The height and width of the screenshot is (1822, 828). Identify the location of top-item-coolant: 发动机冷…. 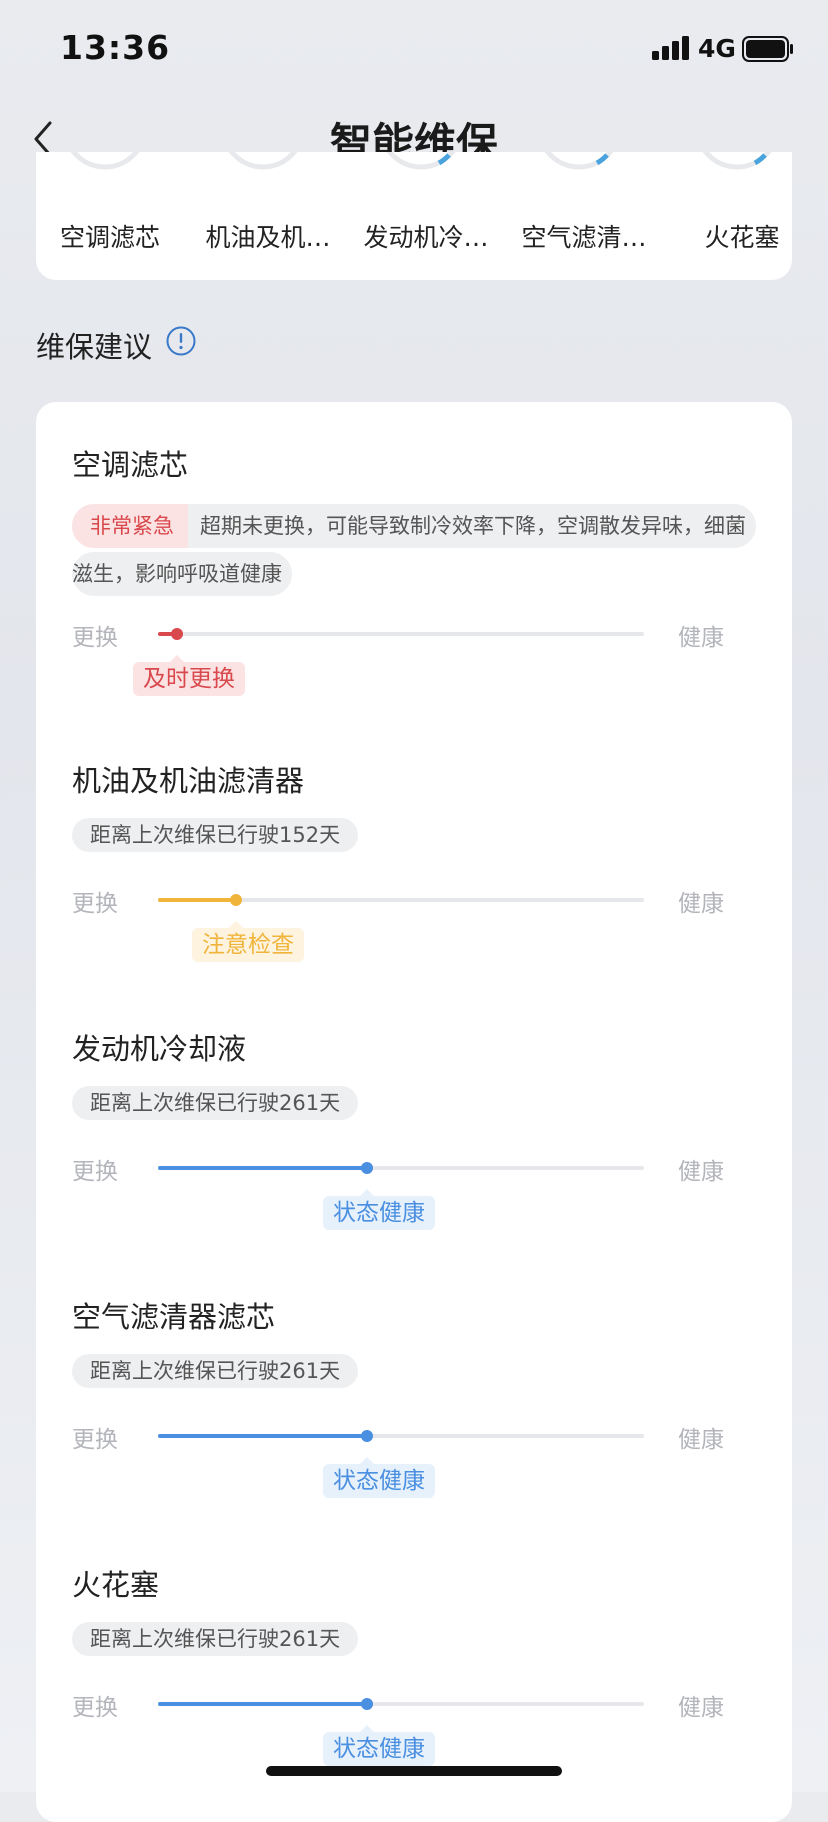
(426, 216).